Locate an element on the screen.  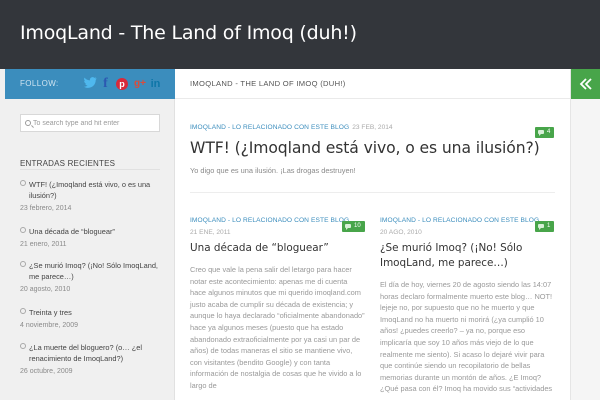
sidebar-toggle-button is located at coordinates (585, 84).